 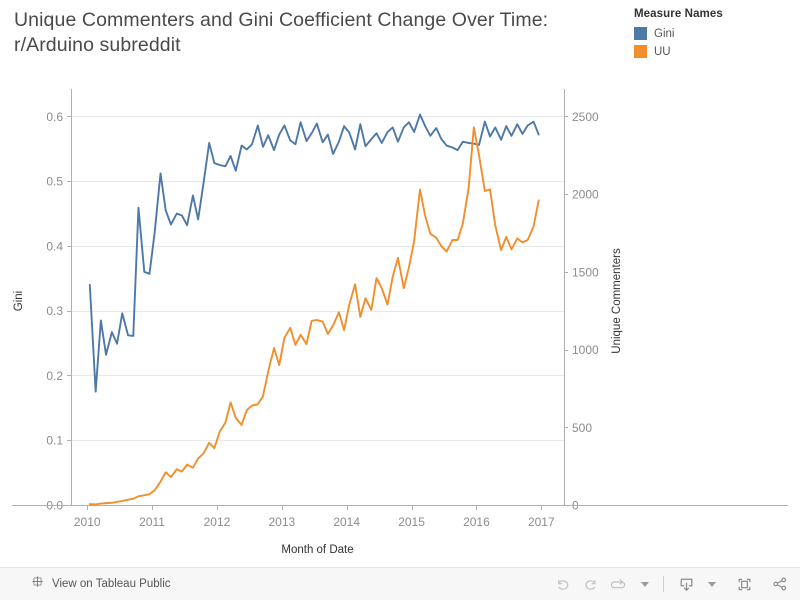 I want to click on x-axis-tick-label: 2015, so click(x=411, y=522).